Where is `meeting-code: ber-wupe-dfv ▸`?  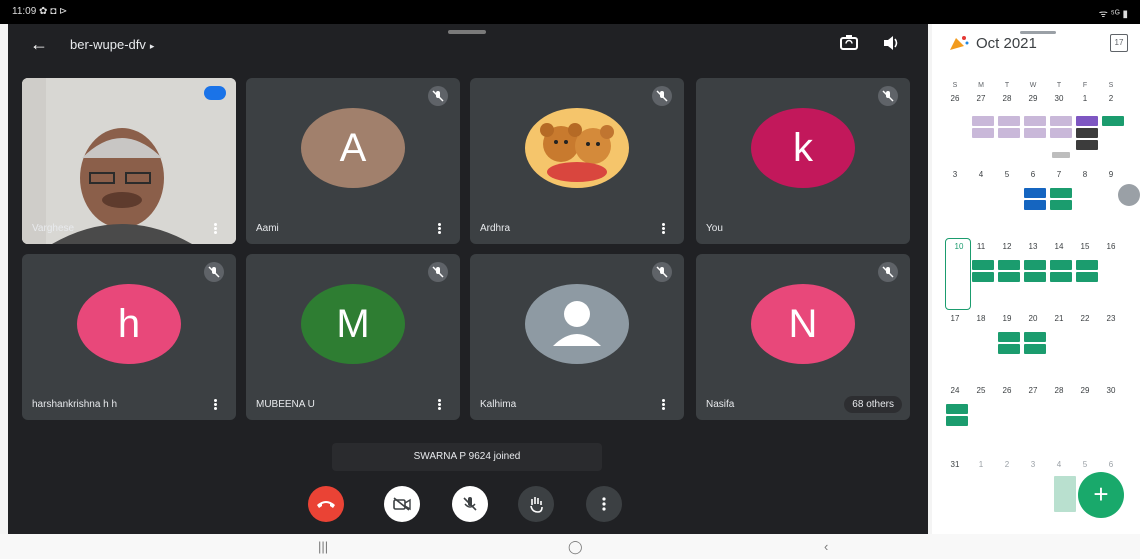
meeting-code: ber-wupe-dfv ▸ is located at coordinates (112, 44).